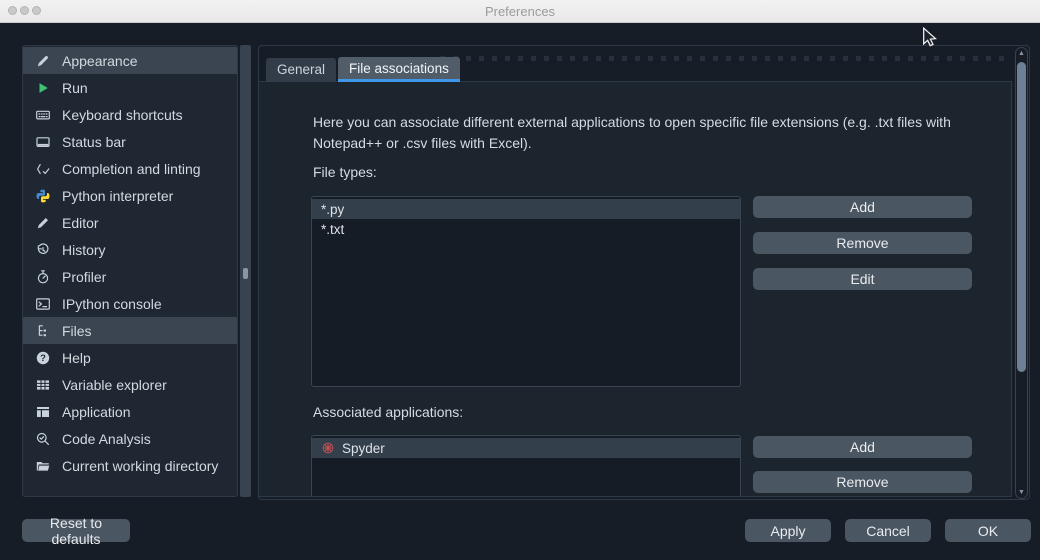 This screenshot has width=1040, height=560. I want to click on file-types-list: *.py *.txt, so click(526, 291).